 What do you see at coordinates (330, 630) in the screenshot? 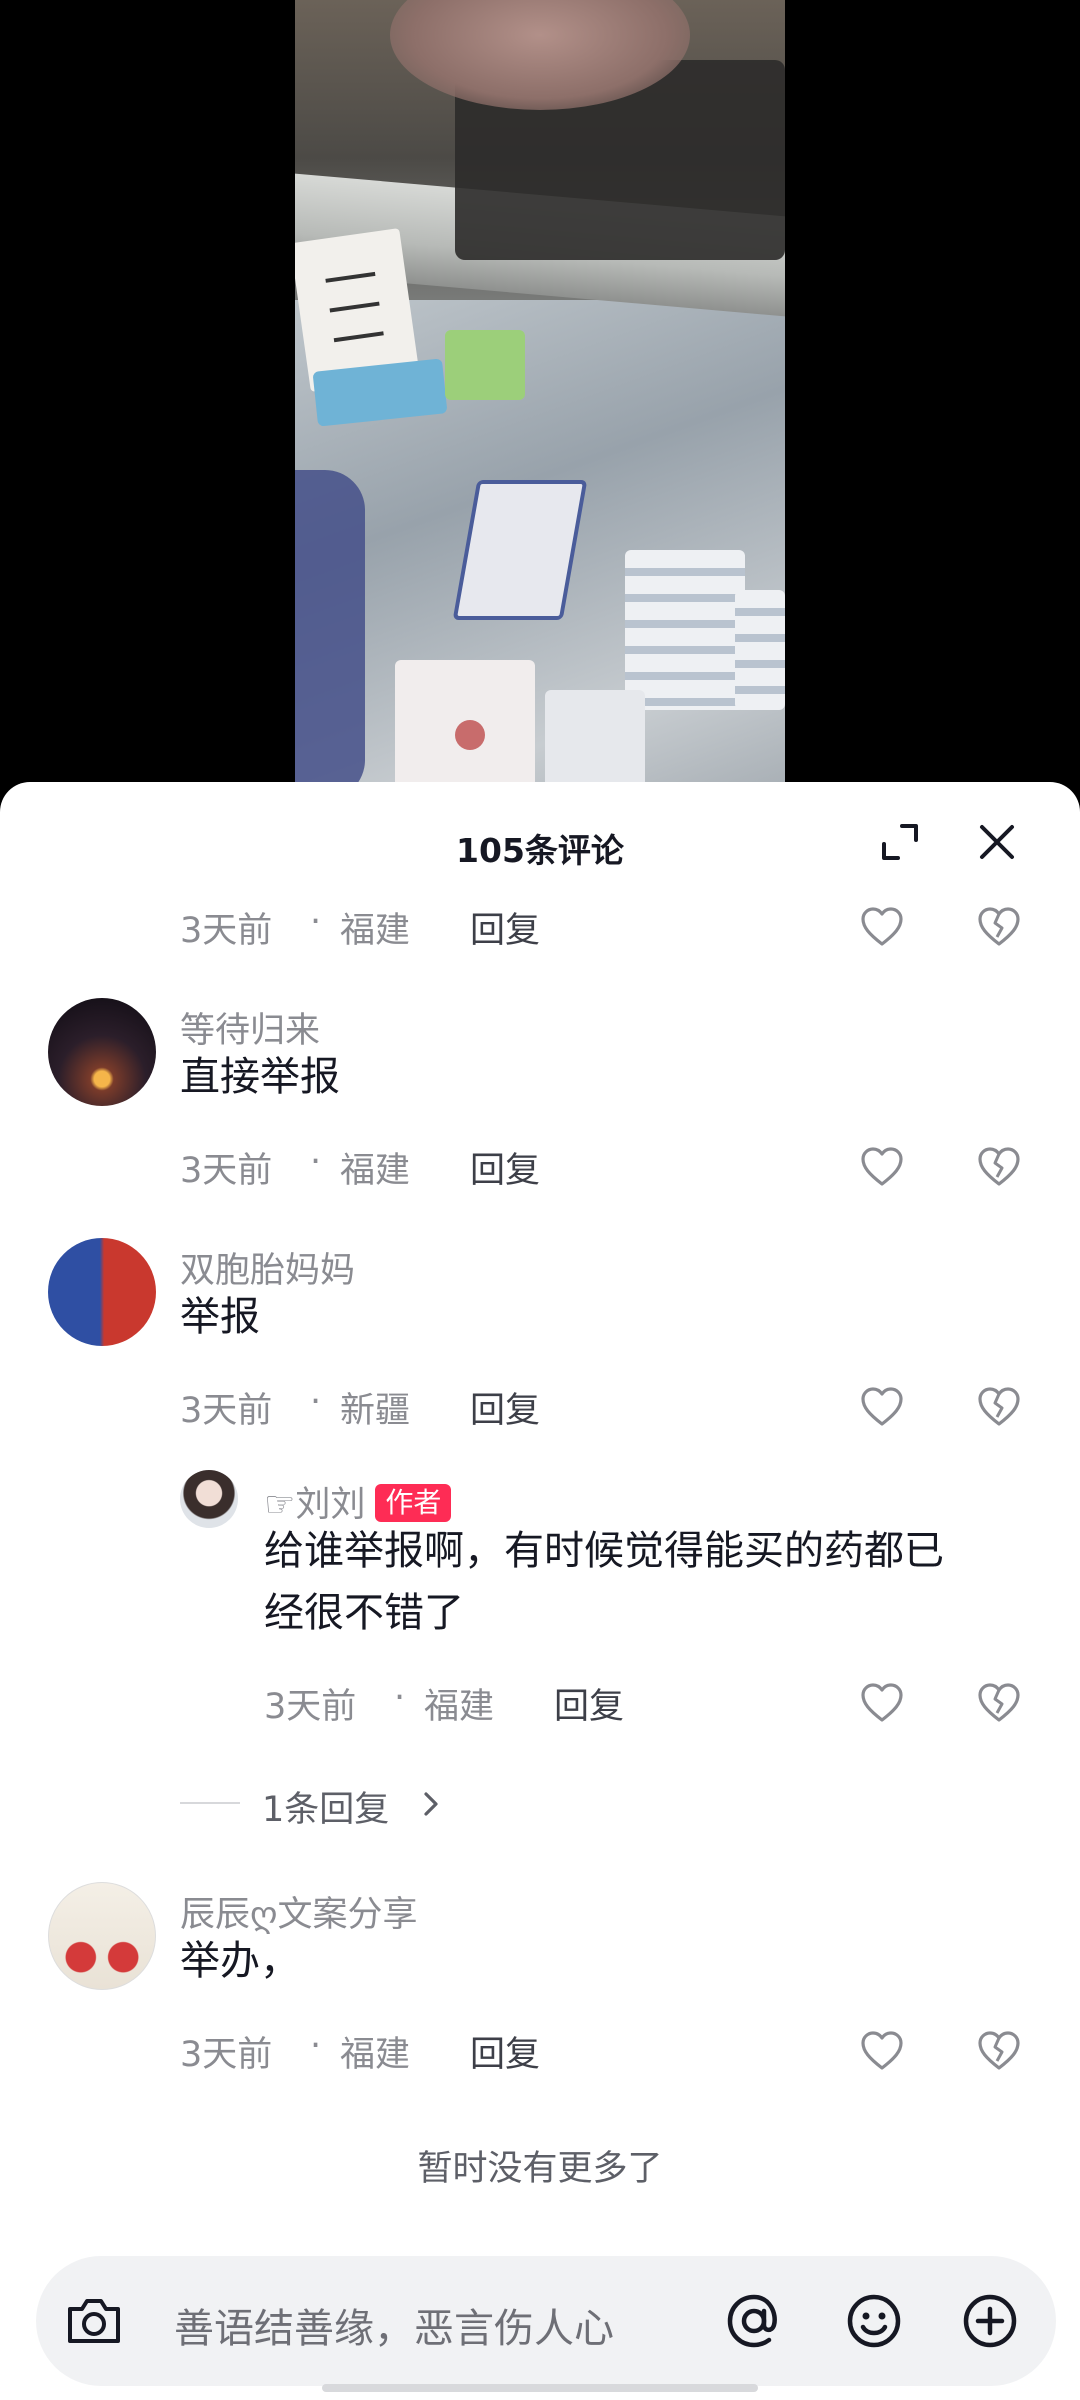
I see `video-sleeve` at bounding box center [330, 630].